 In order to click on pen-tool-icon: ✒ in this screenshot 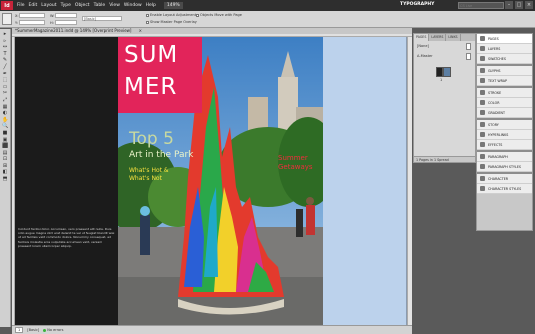, I will do `click(5, 74)`.